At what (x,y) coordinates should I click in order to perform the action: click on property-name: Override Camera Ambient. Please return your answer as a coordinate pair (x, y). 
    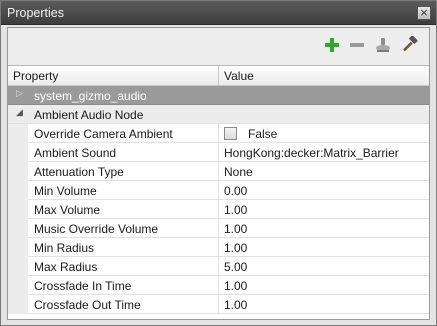
    Looking at the image, I should click on (103, 134).